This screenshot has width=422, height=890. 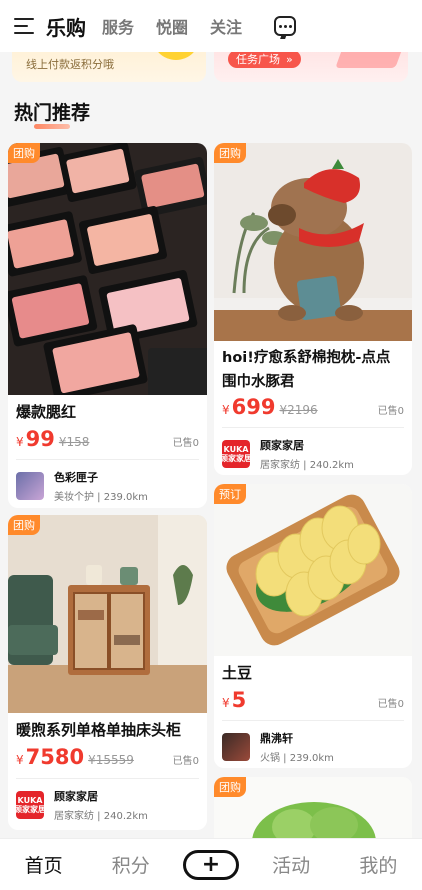 What do you see at coordinates (24, 26) in the screenshot?
I see `menu-icon` at bounding box center [24, 26].